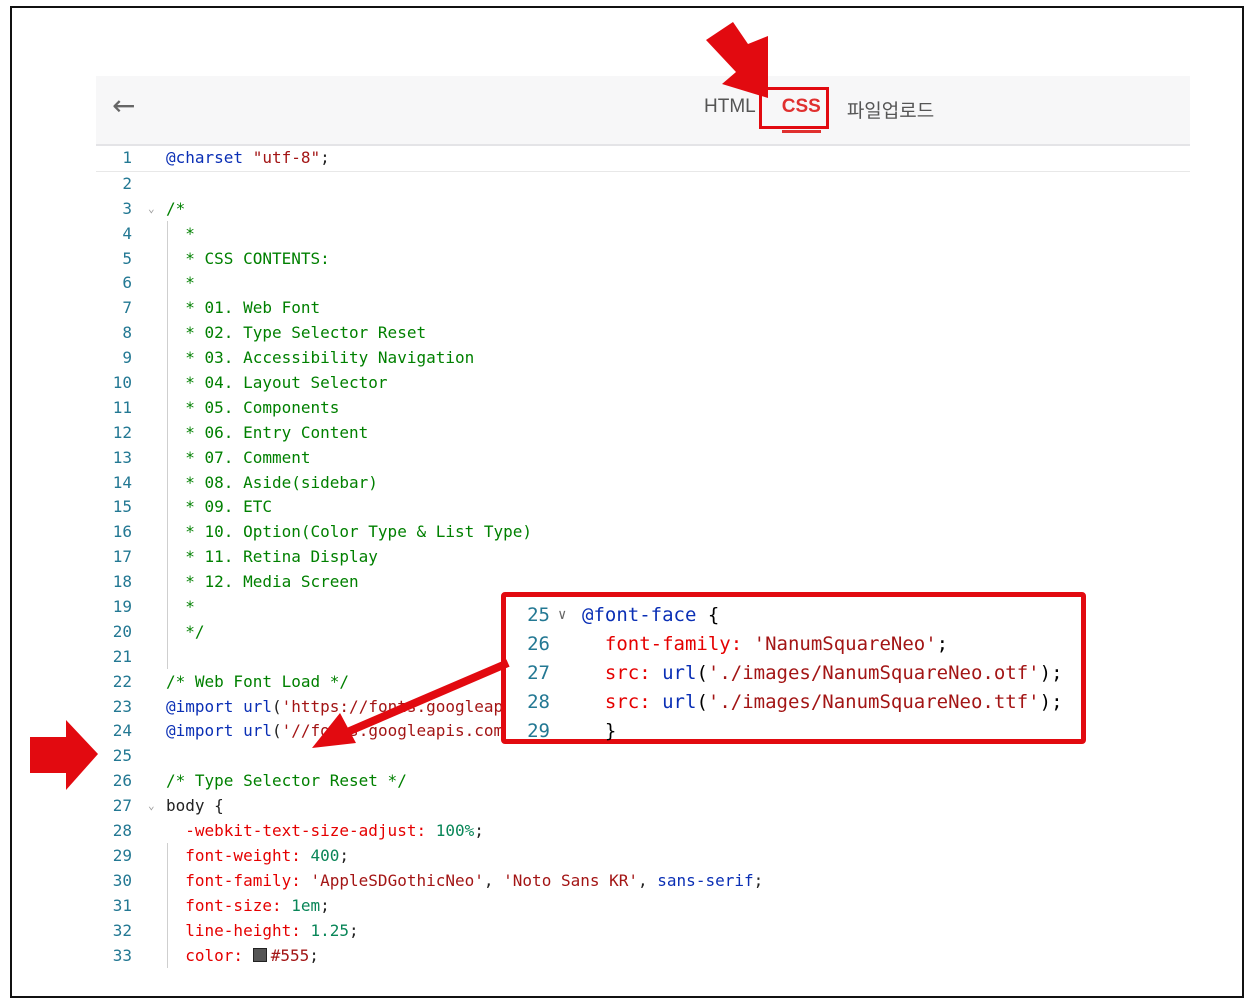  I want to click on code-token: ,, so click(493, 880).